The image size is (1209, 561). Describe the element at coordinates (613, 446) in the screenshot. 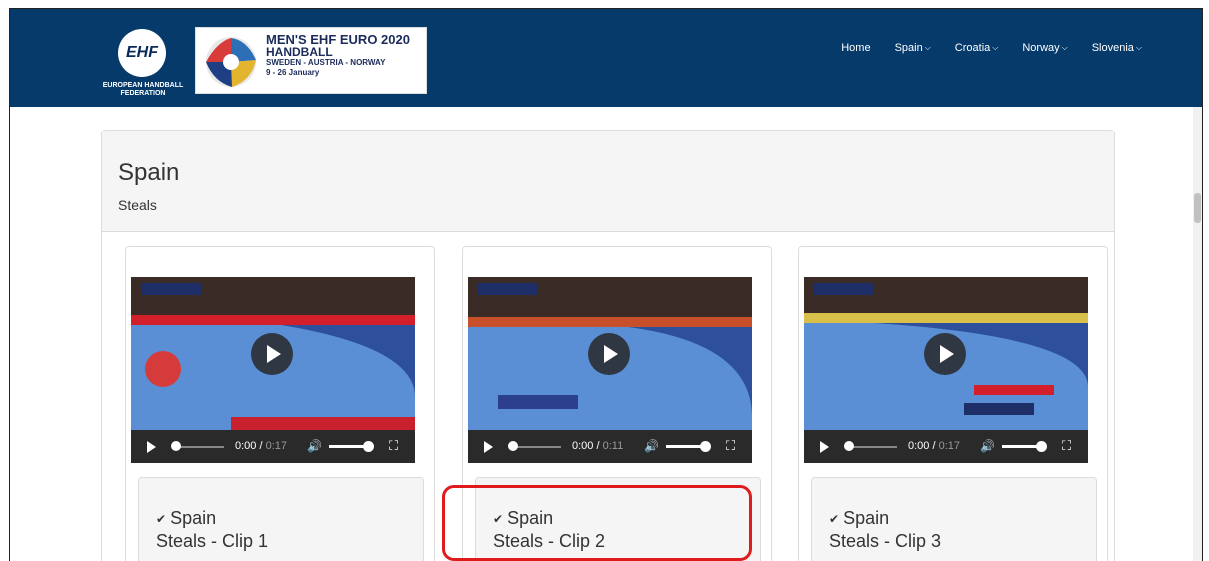

I see `duration: 0:11` at that location.